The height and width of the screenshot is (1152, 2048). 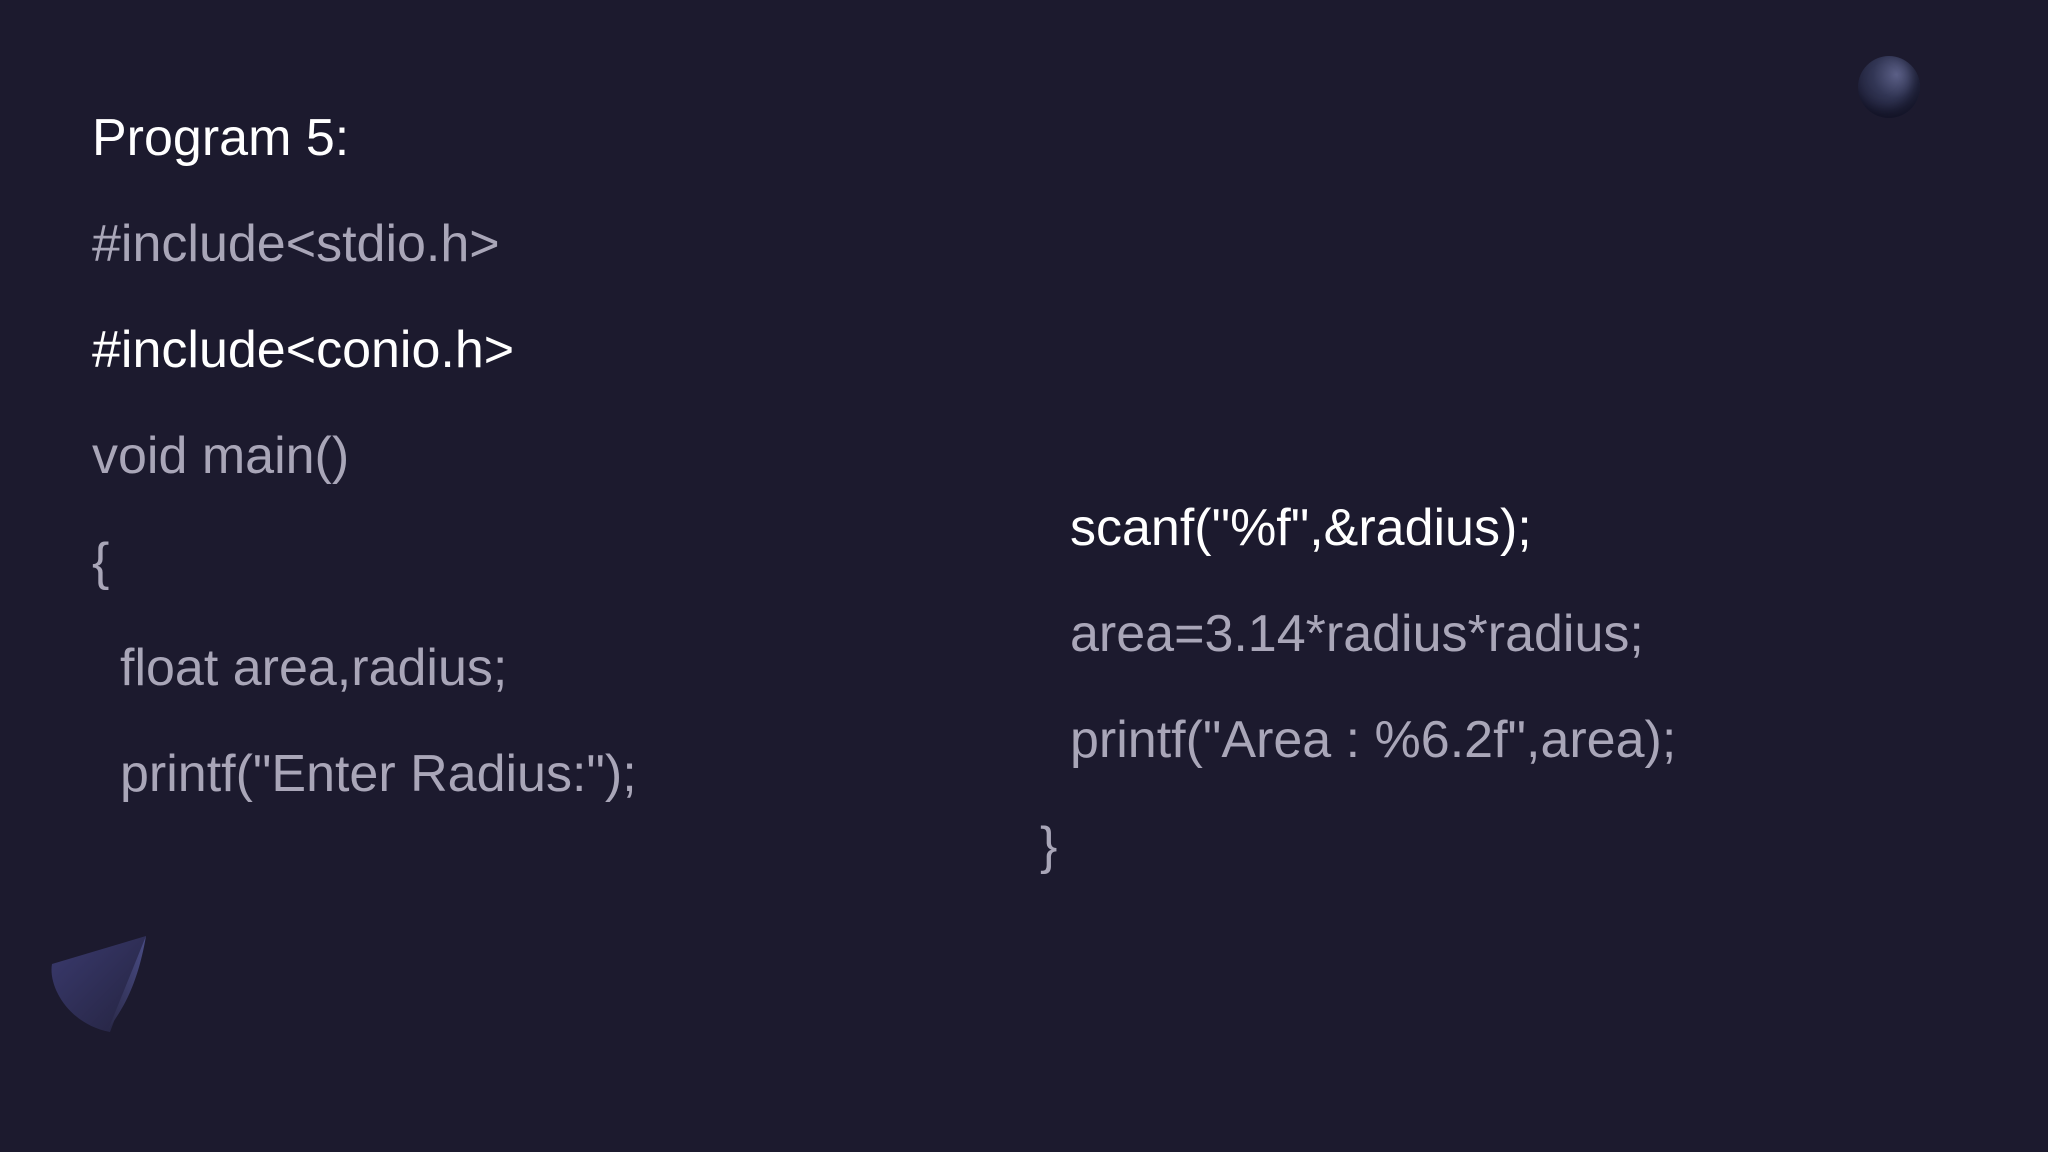 I want to click on code-line-close-brace: }, so click(x=1049, y=846).